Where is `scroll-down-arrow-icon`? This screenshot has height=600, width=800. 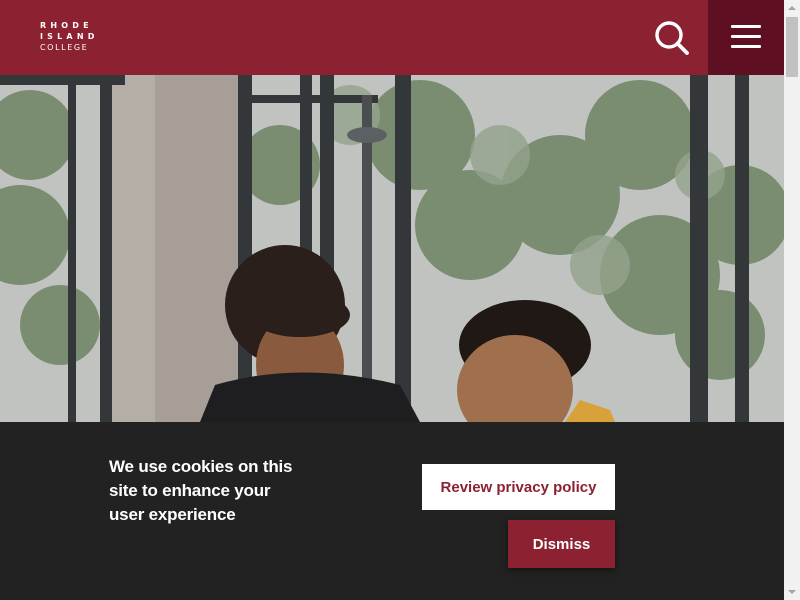
scroll-down-arrow-icon is located at coordinates (792, 592).